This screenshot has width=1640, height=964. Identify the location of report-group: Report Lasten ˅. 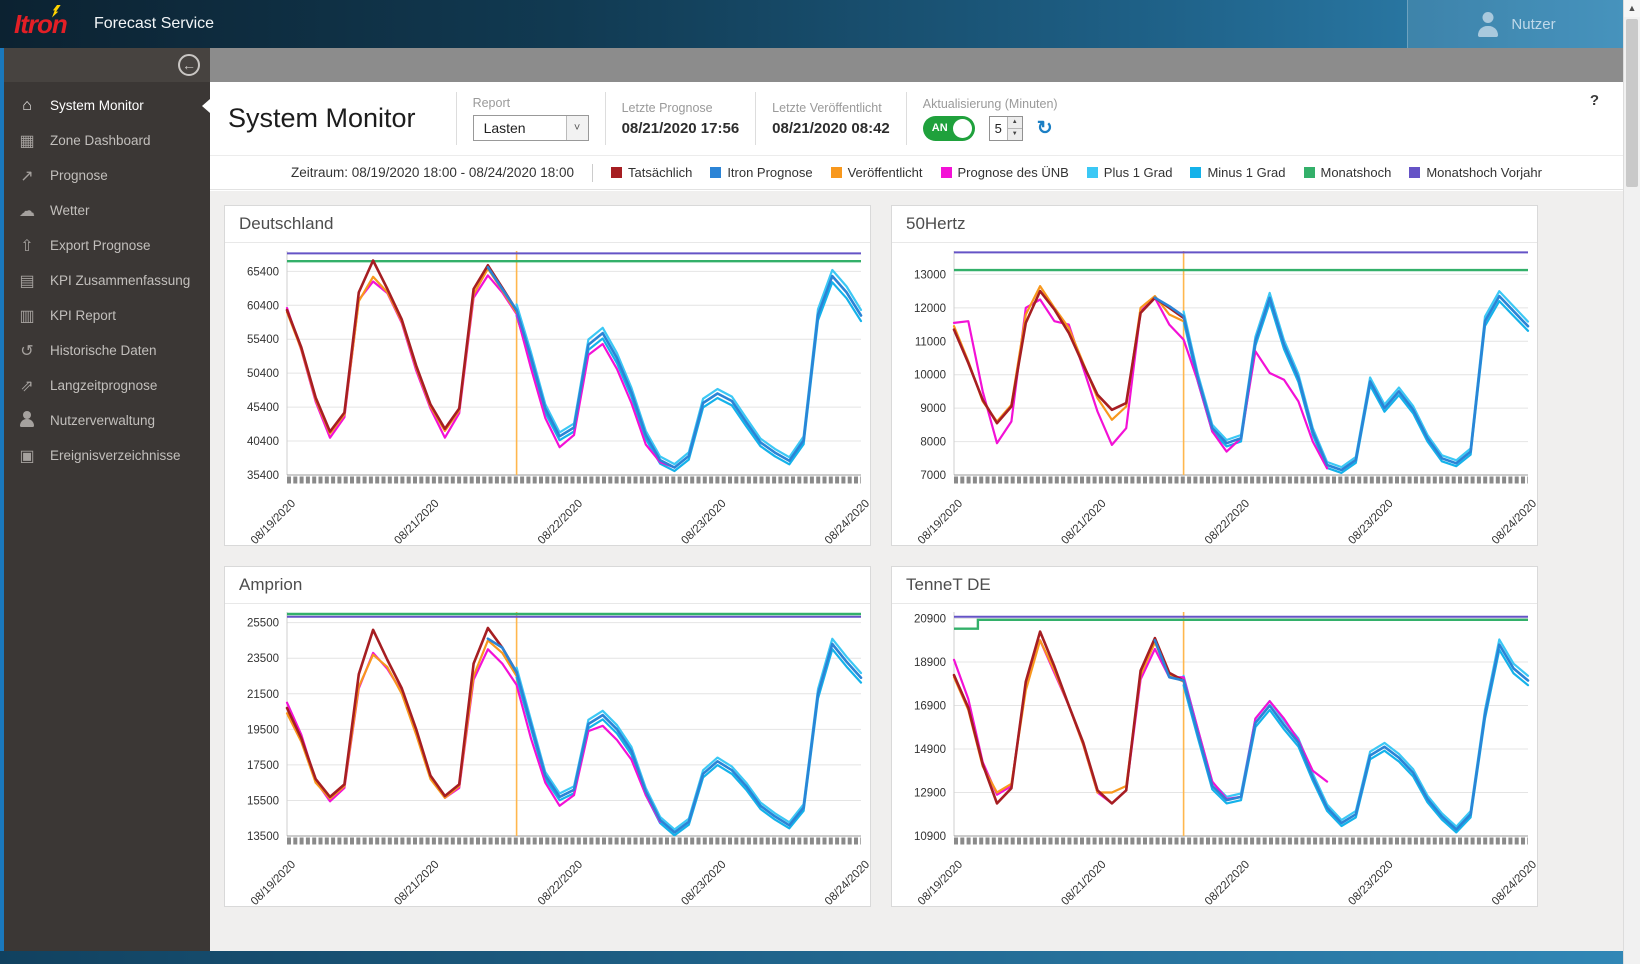
(530, 118).